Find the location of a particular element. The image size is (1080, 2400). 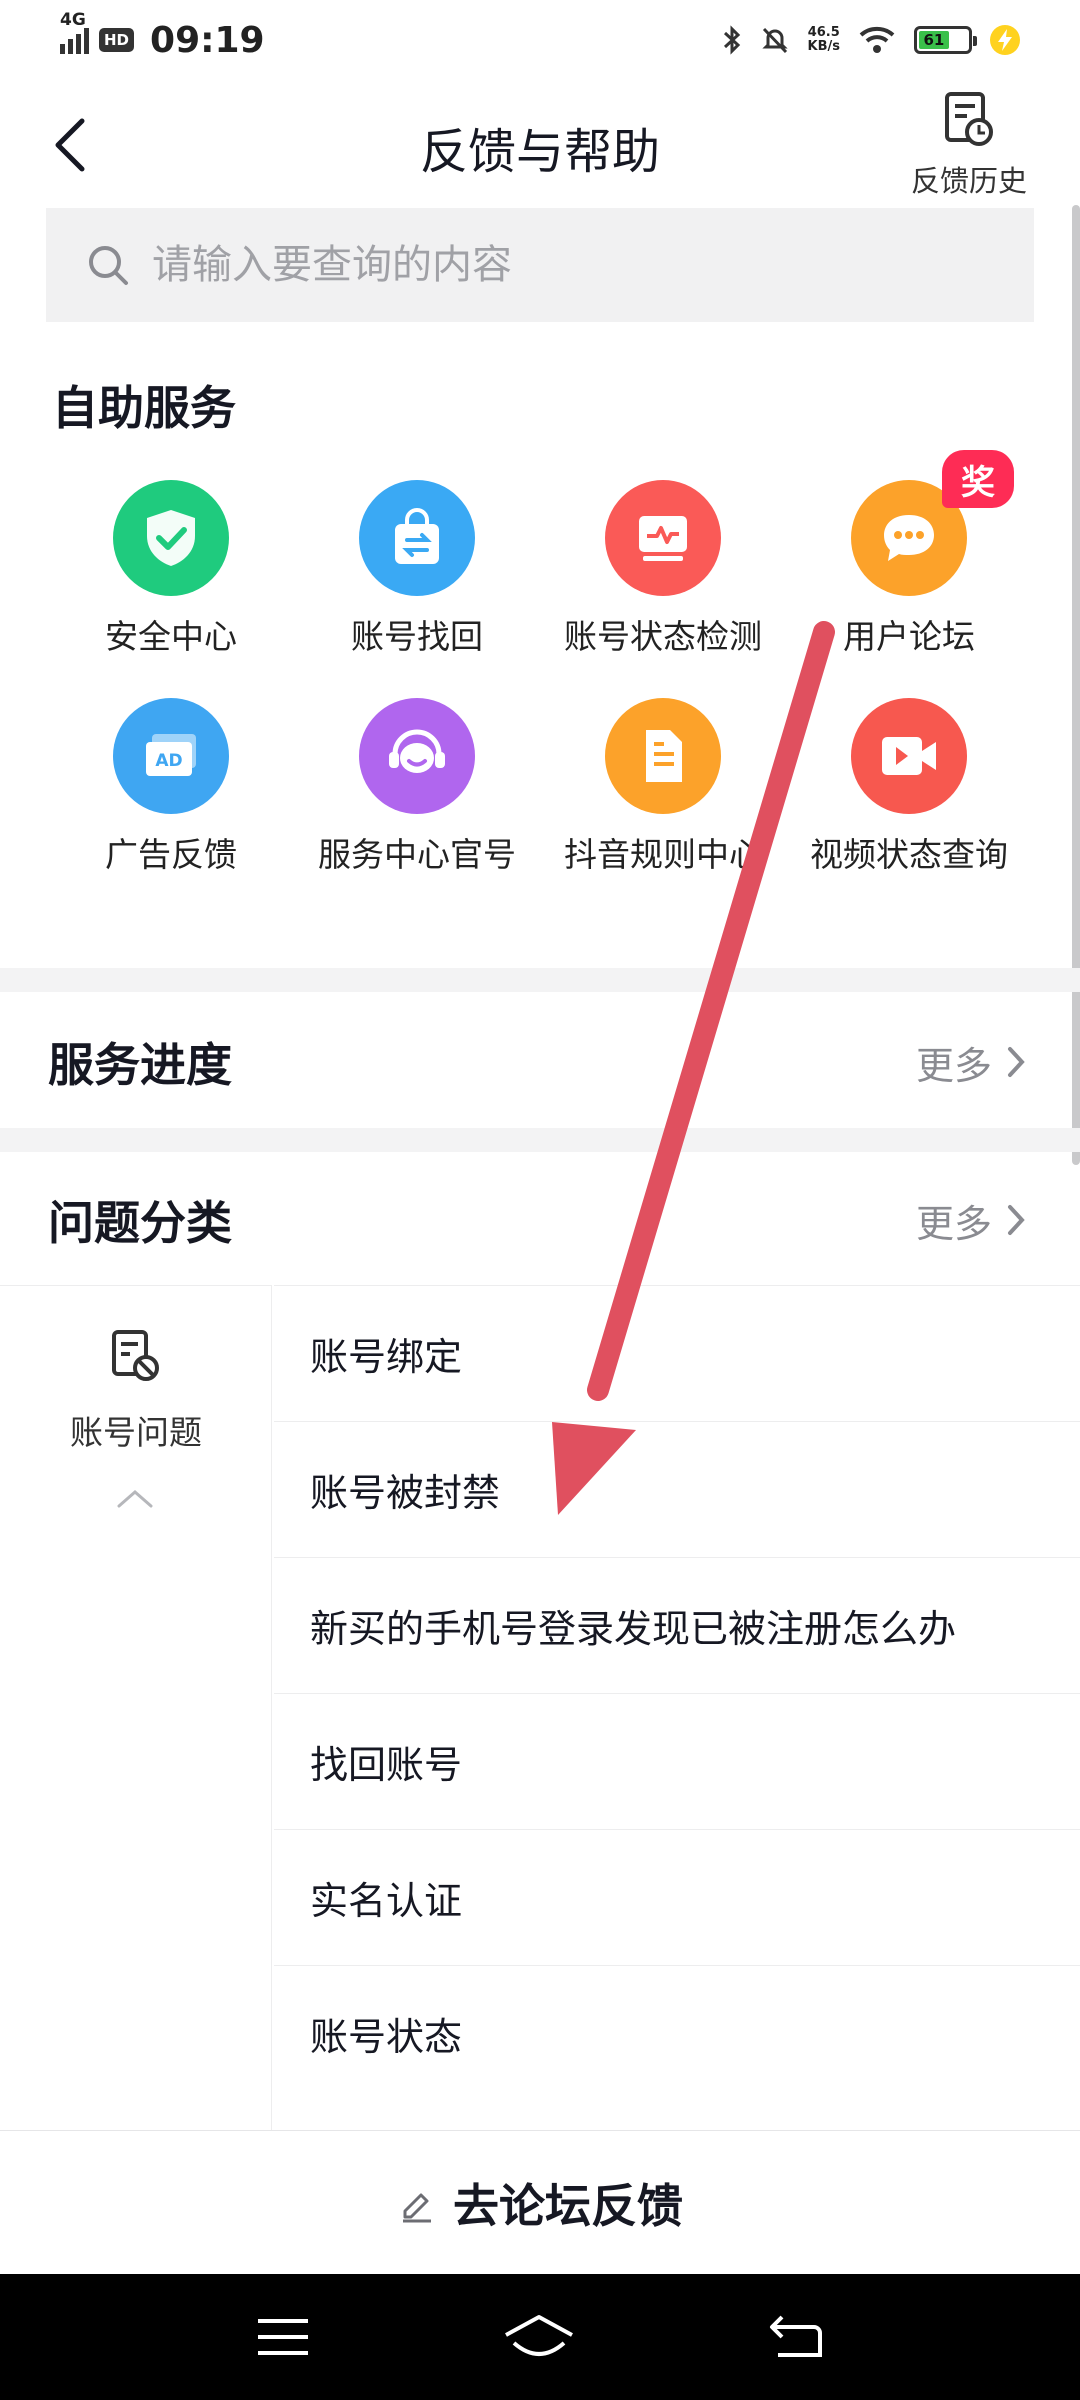

charging-bolt-icon is located at coordinates (1005, 40).